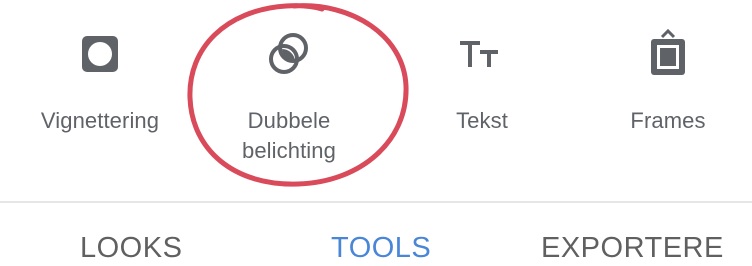 This screenshot has width=752, height=266. What do you see at coordinates (632, 248) in the screenshot?
I see `tab-export: EXPORTERE` at bounding box center [632, 248].